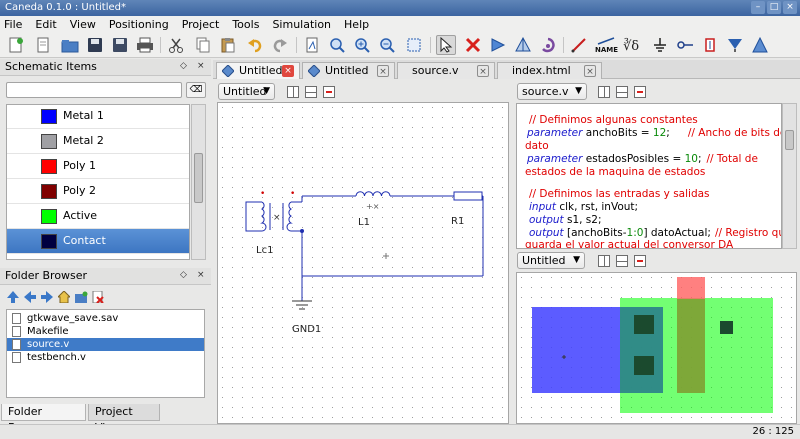 This screenshot has width=800, height=439. Describe the element at coordinates (660, 45) in the screenshot. I see `ground-icon` at that location.